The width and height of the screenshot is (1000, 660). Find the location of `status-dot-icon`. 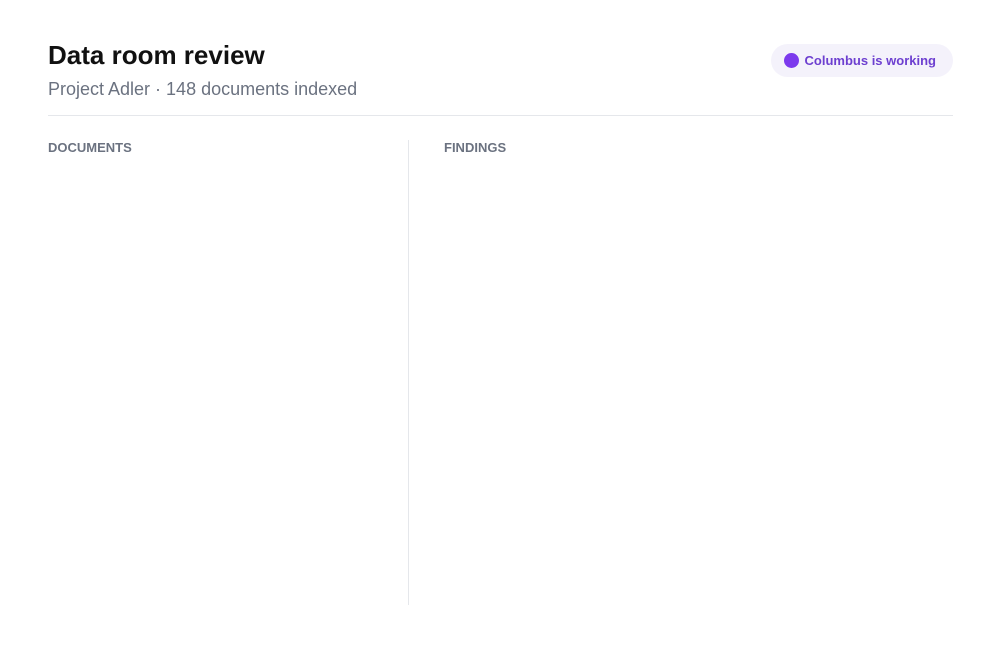

status-dot-icon is located at coordinates (791, 60).